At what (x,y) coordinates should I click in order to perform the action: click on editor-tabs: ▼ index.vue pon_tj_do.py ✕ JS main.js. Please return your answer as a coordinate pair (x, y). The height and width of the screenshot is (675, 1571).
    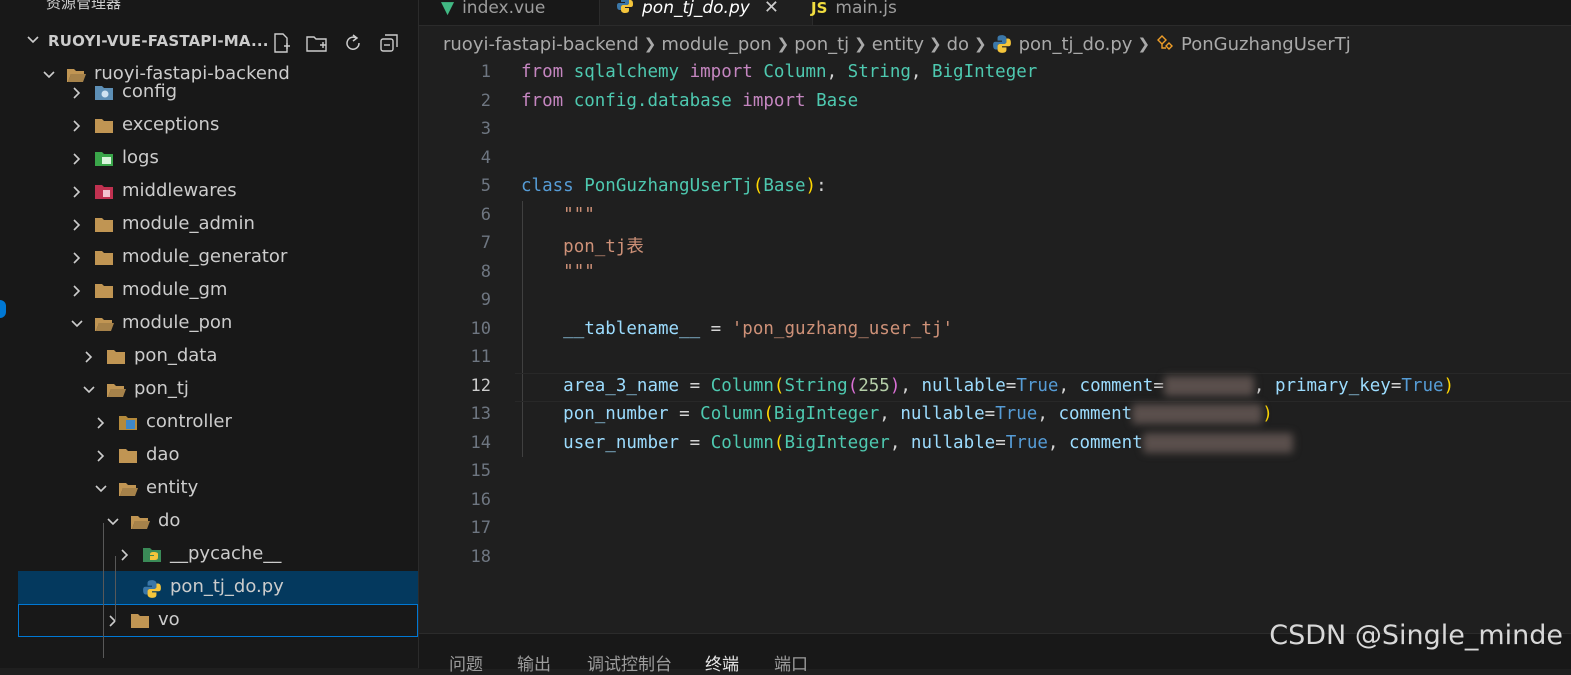
    Looking at the image, I should click on (995, 13).